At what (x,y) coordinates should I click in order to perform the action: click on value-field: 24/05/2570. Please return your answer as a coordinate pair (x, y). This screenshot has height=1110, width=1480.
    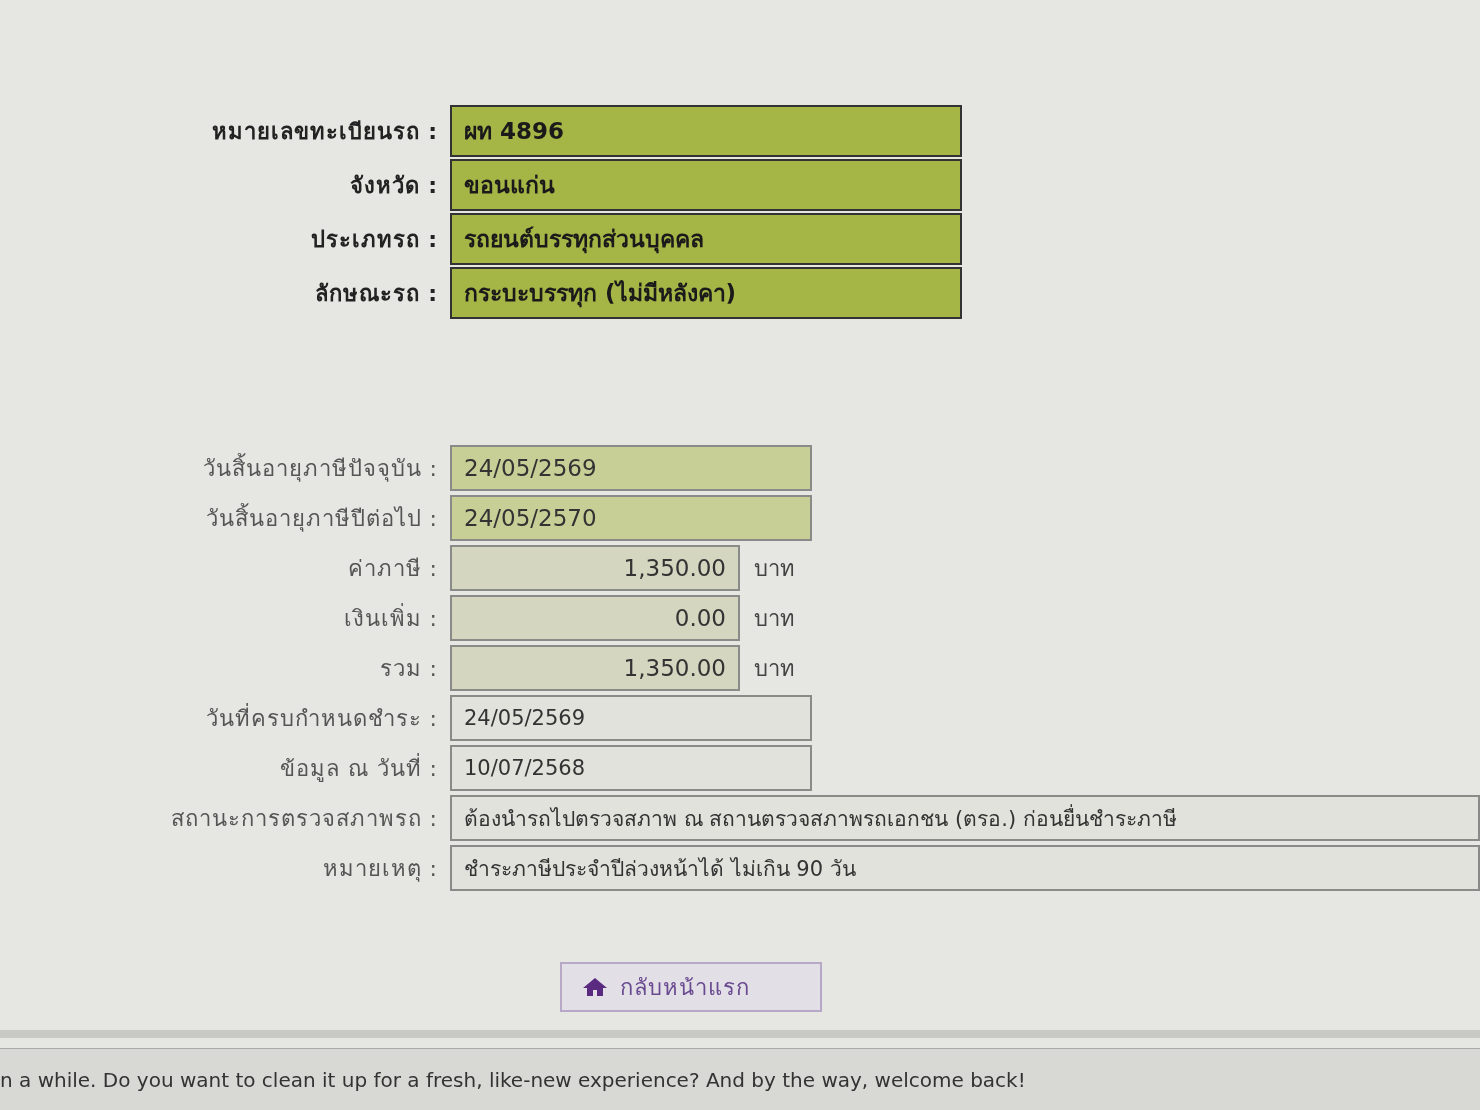
    Looking at the image, I should click on (631, 518).